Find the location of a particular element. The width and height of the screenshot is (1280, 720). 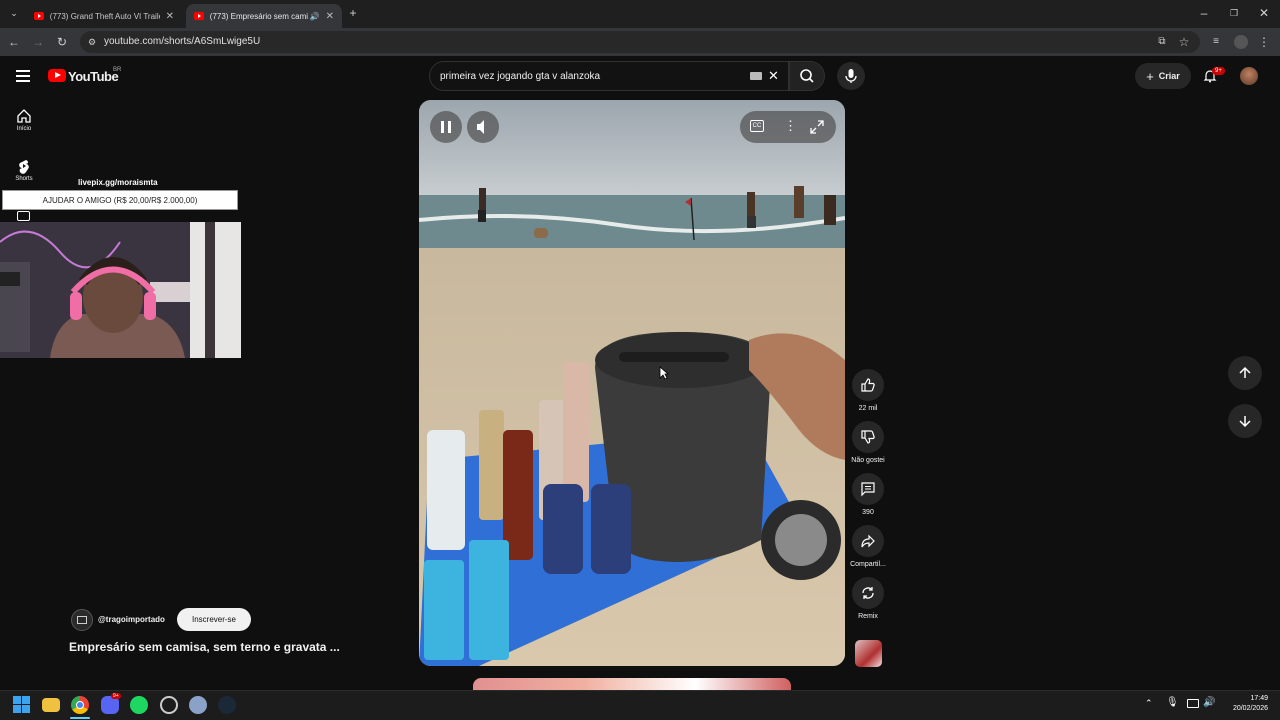

channel-avatar is located at coordinates (82, 620).